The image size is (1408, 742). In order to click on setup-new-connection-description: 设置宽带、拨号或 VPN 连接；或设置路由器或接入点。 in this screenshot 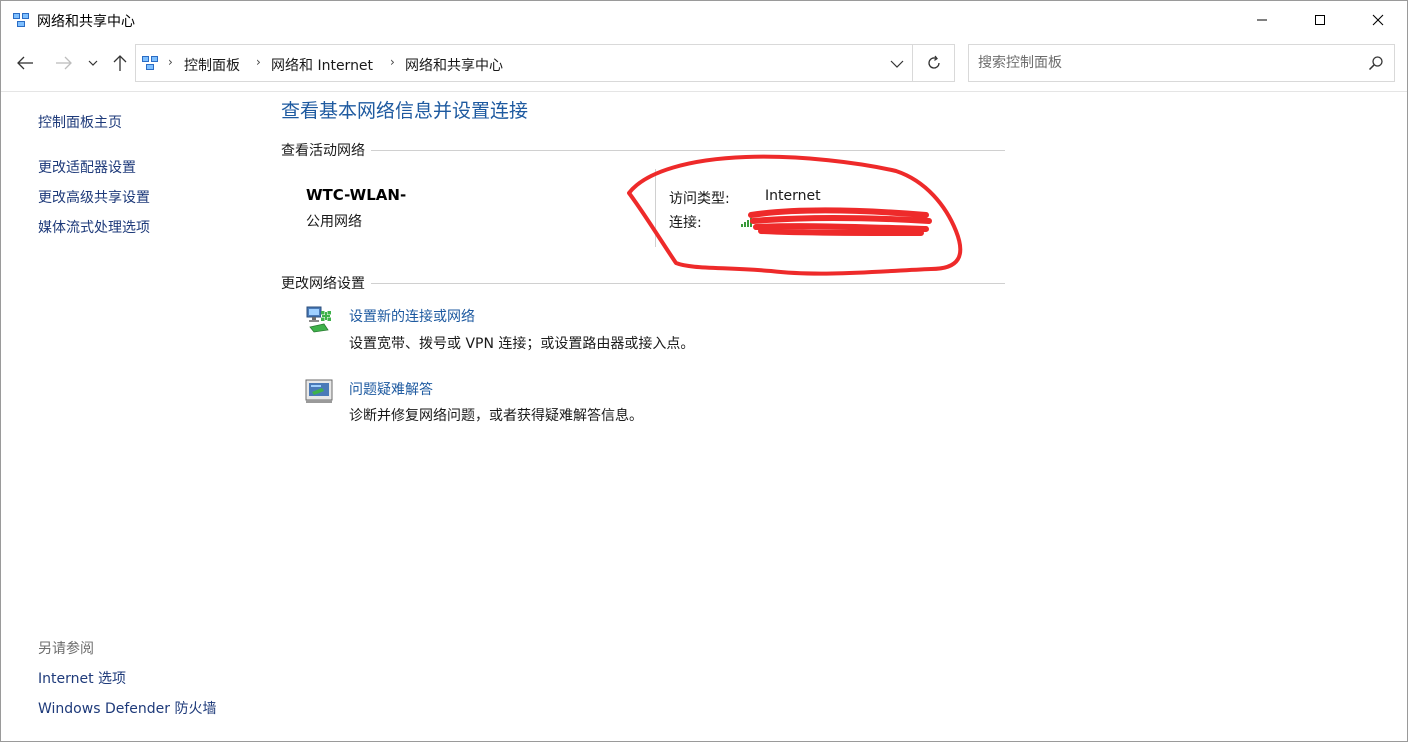, I will do `click(522, 344)`.